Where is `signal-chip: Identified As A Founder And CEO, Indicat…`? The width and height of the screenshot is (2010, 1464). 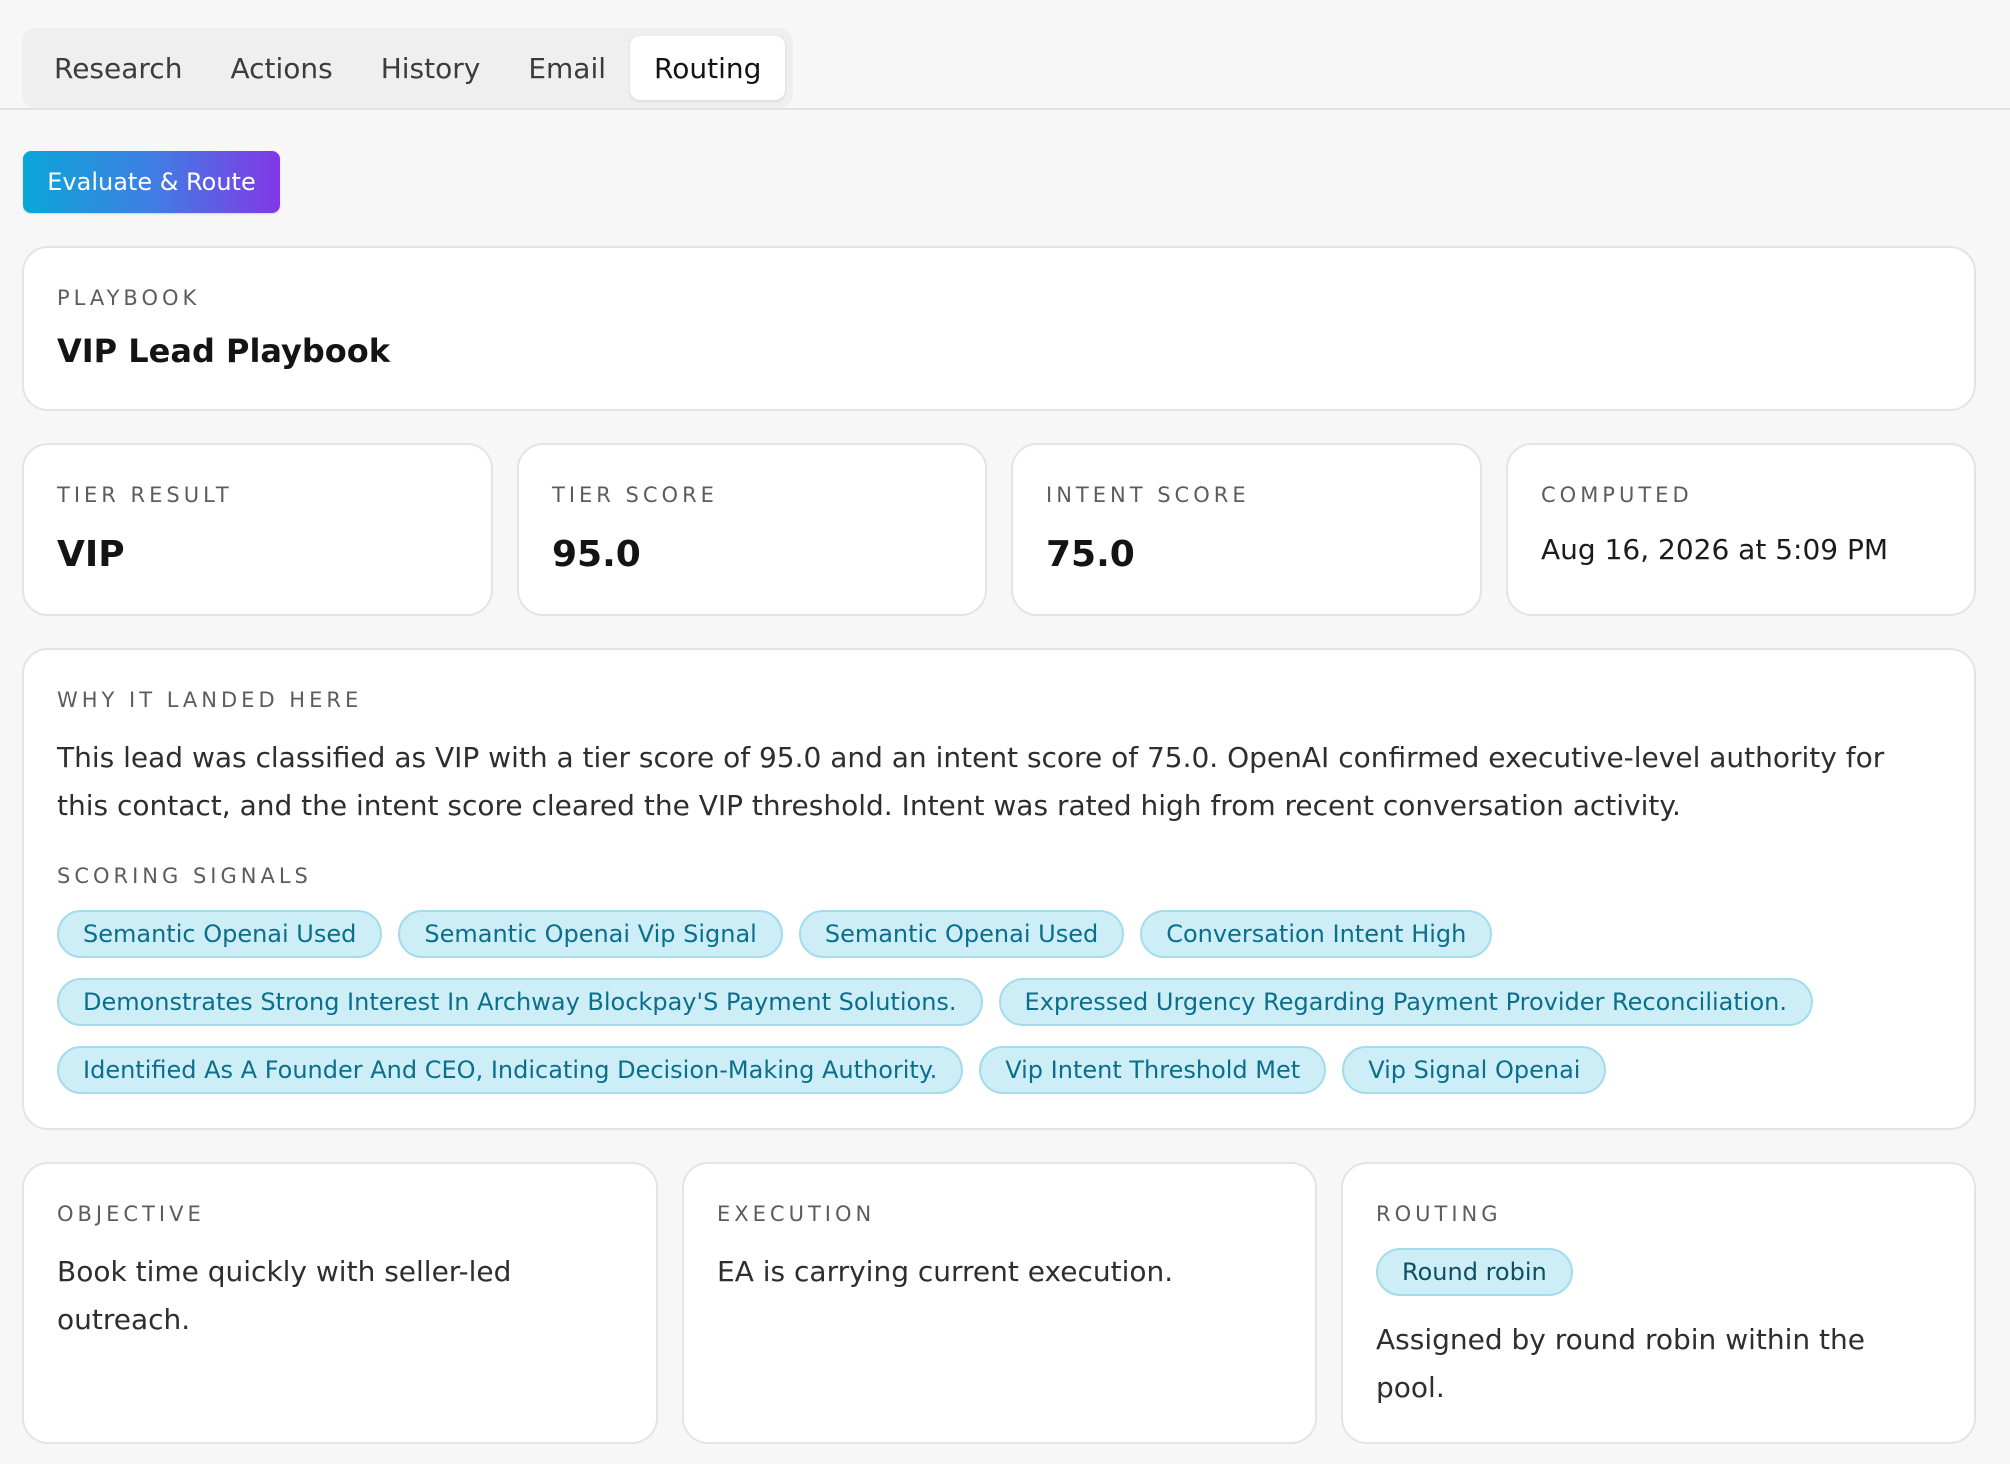 signal-chip: Identified As A Founder And CEO, Indicat… is located at coordinates (510, 1070).